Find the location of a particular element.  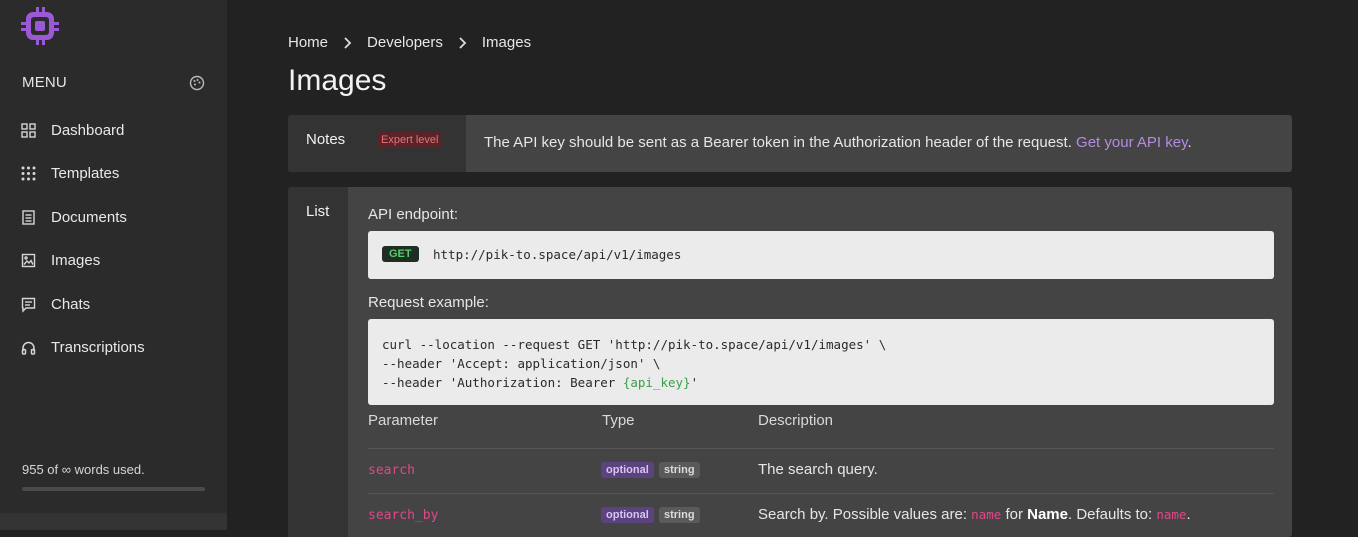

notes-label-column: Notes Expert level is located at coordinates (377, 143).